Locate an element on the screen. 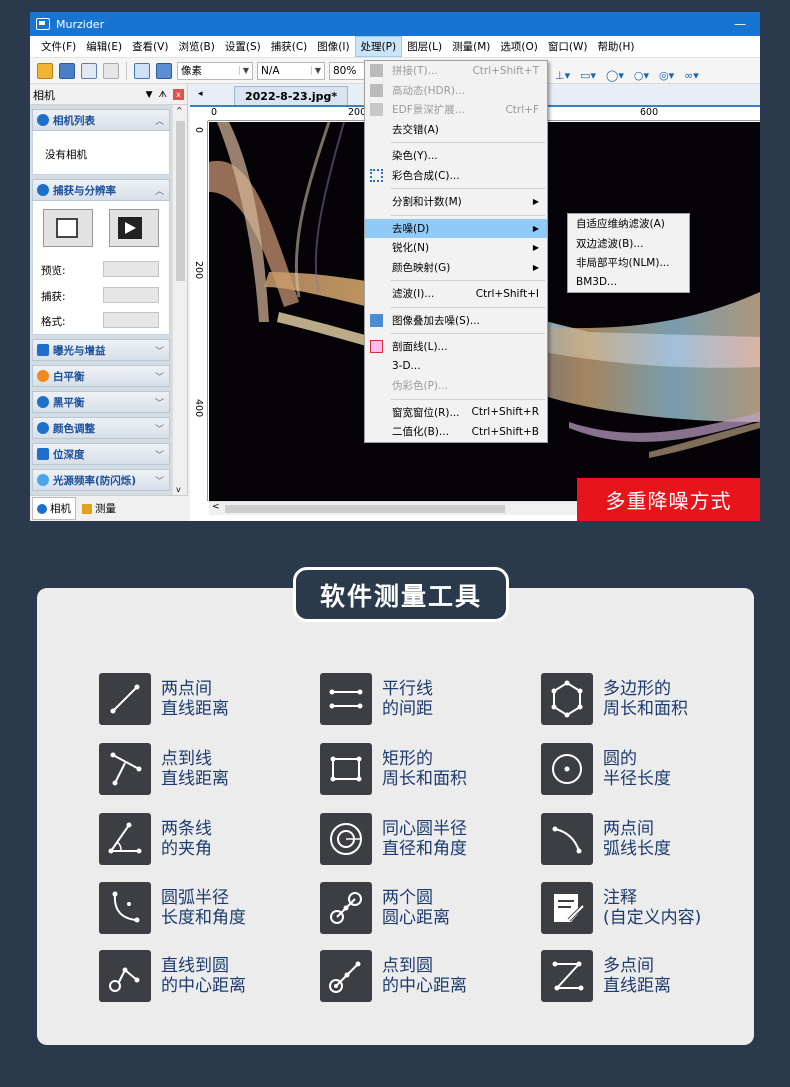  menu-image: 图像(I) is located at coordinates (333, 46).